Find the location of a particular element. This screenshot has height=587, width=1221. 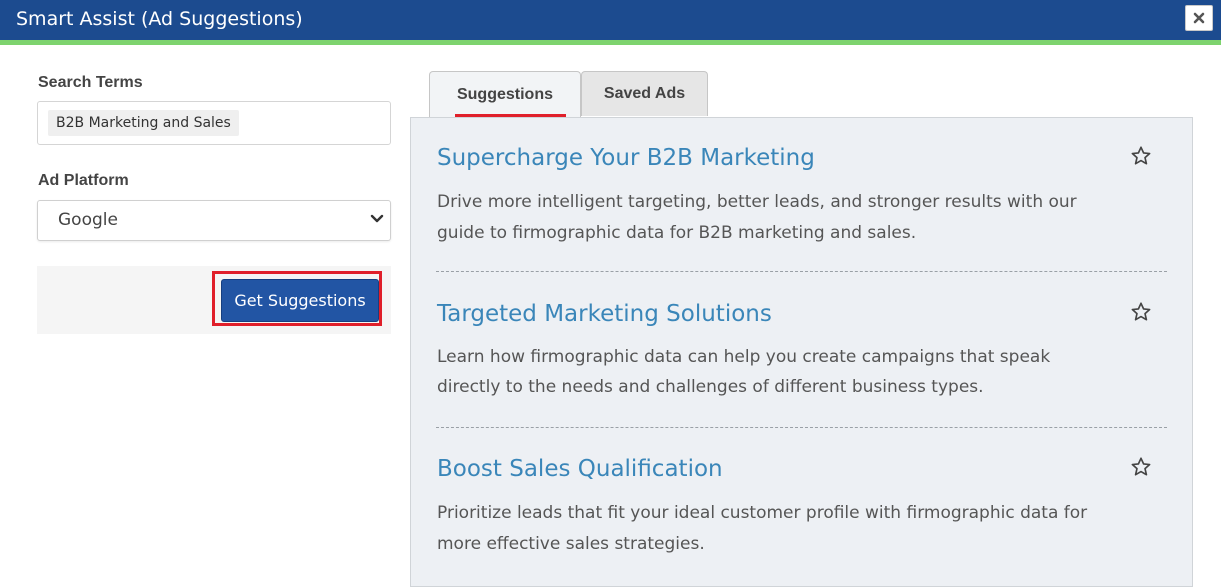

ad-platform-label: Ad Platform is located at coordinates (83, 180).